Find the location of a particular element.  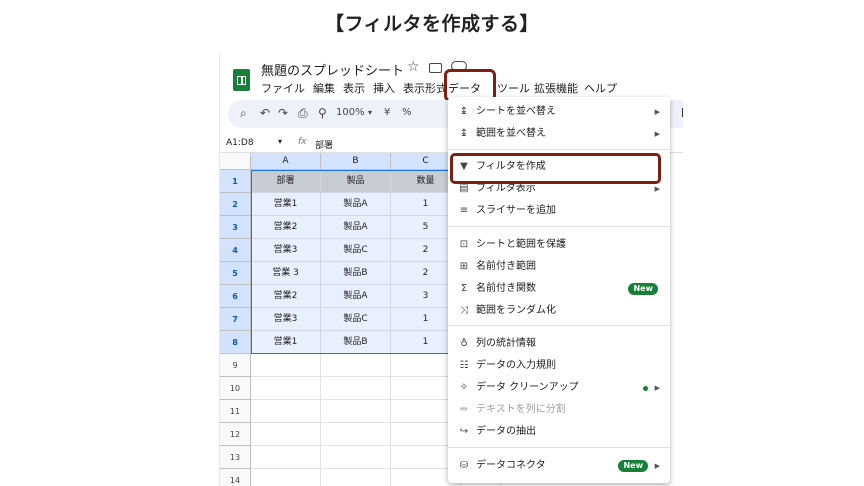

extract-icon: ↪ is located at coordinates (464, 431).